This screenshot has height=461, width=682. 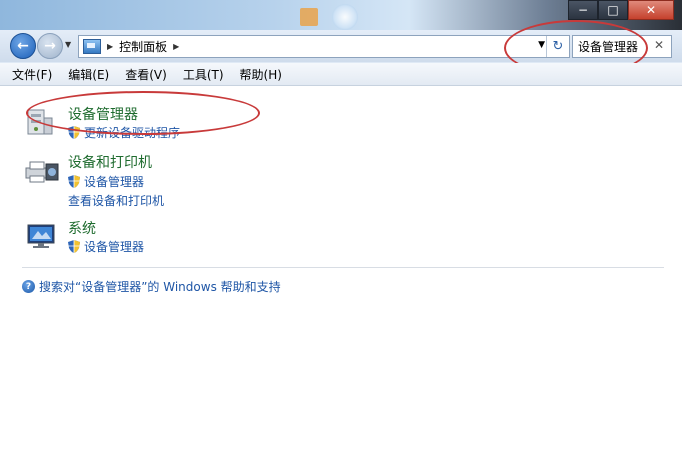 I want to click on back-button: ←, so click(x=23, y=46).